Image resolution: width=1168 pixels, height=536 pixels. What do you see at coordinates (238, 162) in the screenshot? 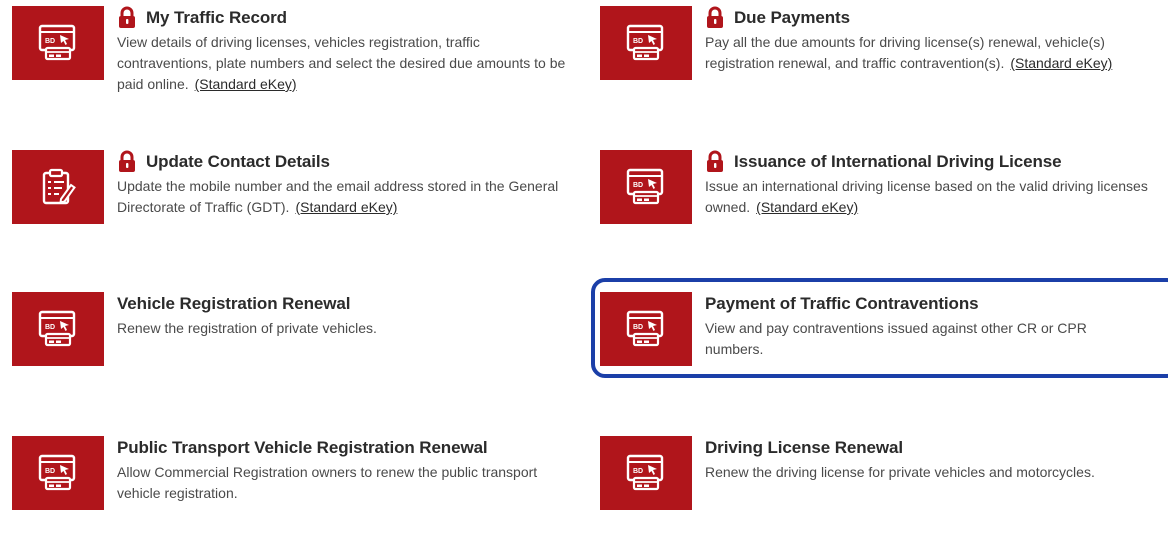
I see `service-title-text: Update Contact Details` at bounding box center [238, 162].